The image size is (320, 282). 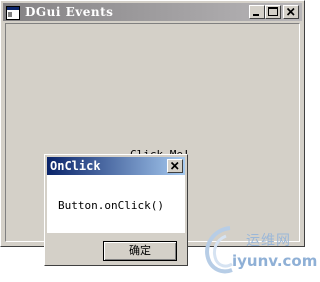 What do you see at coordinates (152, 12) in the screenshot?
I see `main-titlebar: DGui Events` at bounding box center [152, 12].